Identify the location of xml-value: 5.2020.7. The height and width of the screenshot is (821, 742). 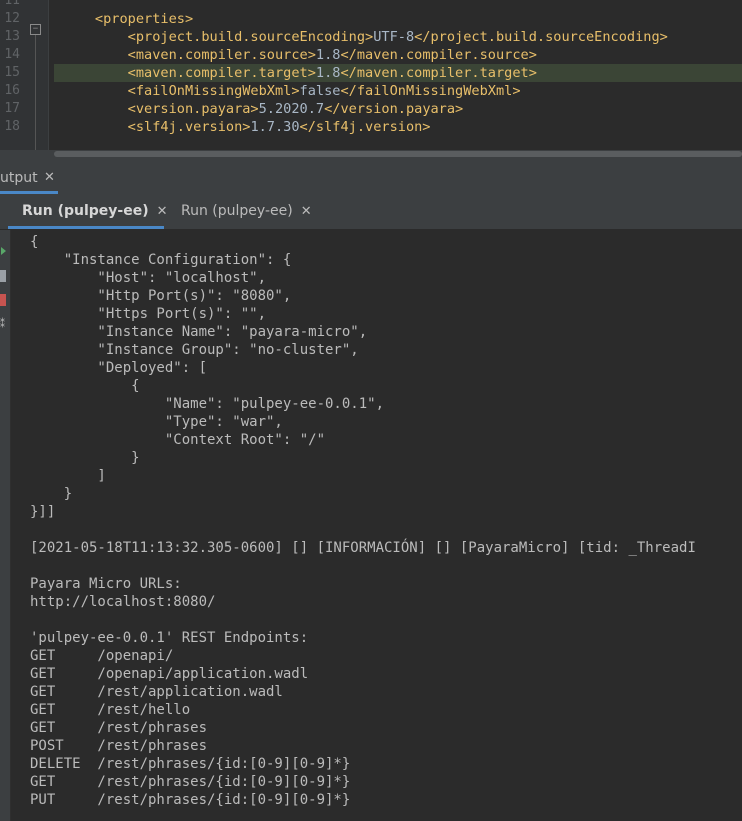
(291, 109).